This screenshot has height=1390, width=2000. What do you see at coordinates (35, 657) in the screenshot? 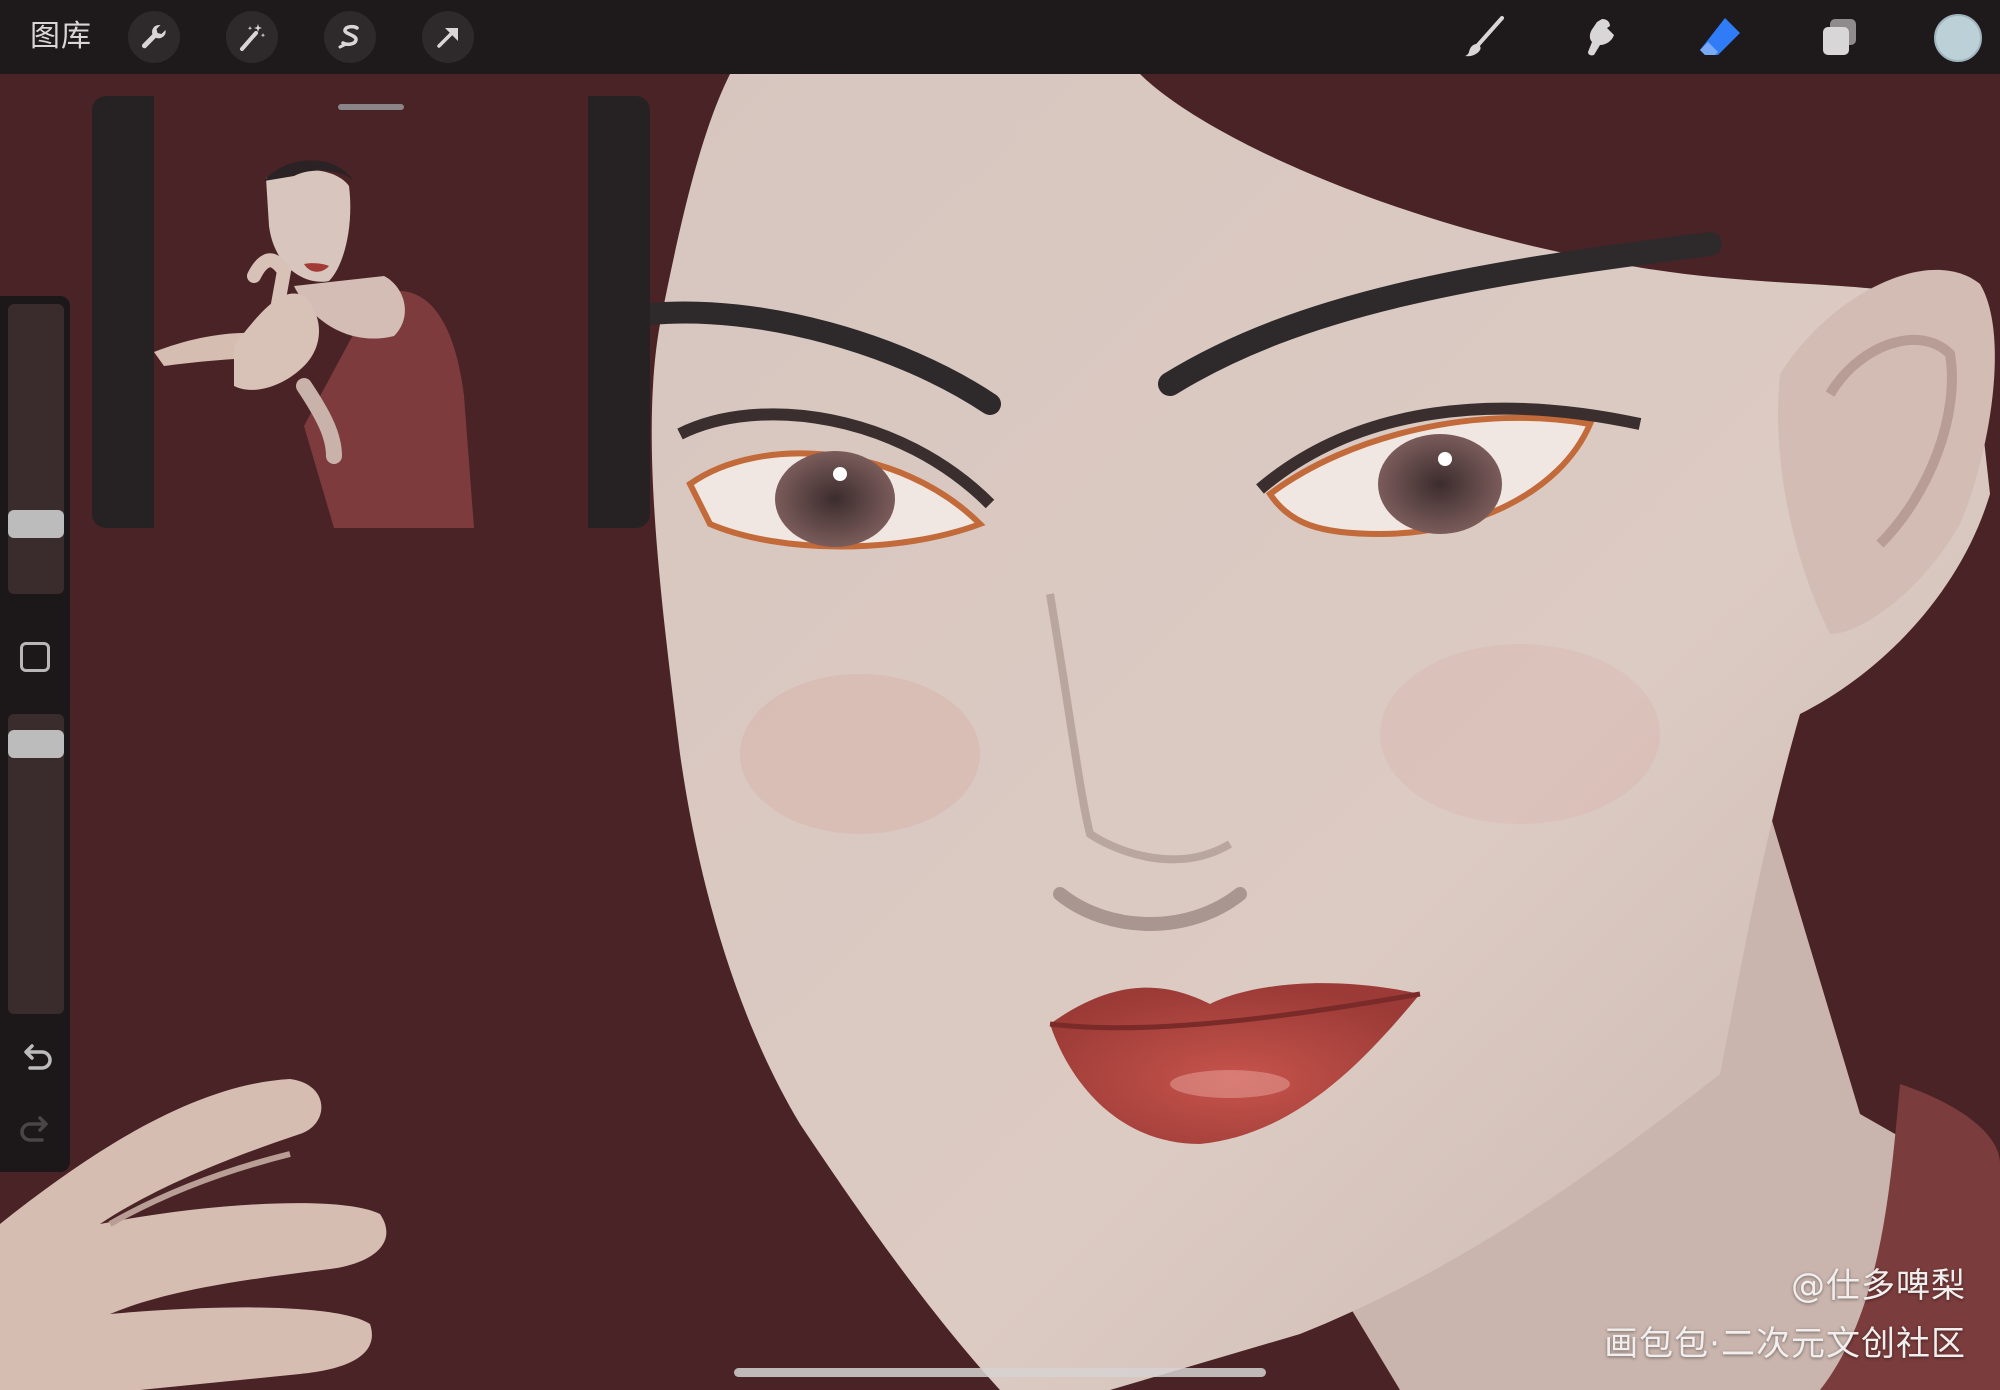
I see `modify-button` at bounding box center [35, 657].